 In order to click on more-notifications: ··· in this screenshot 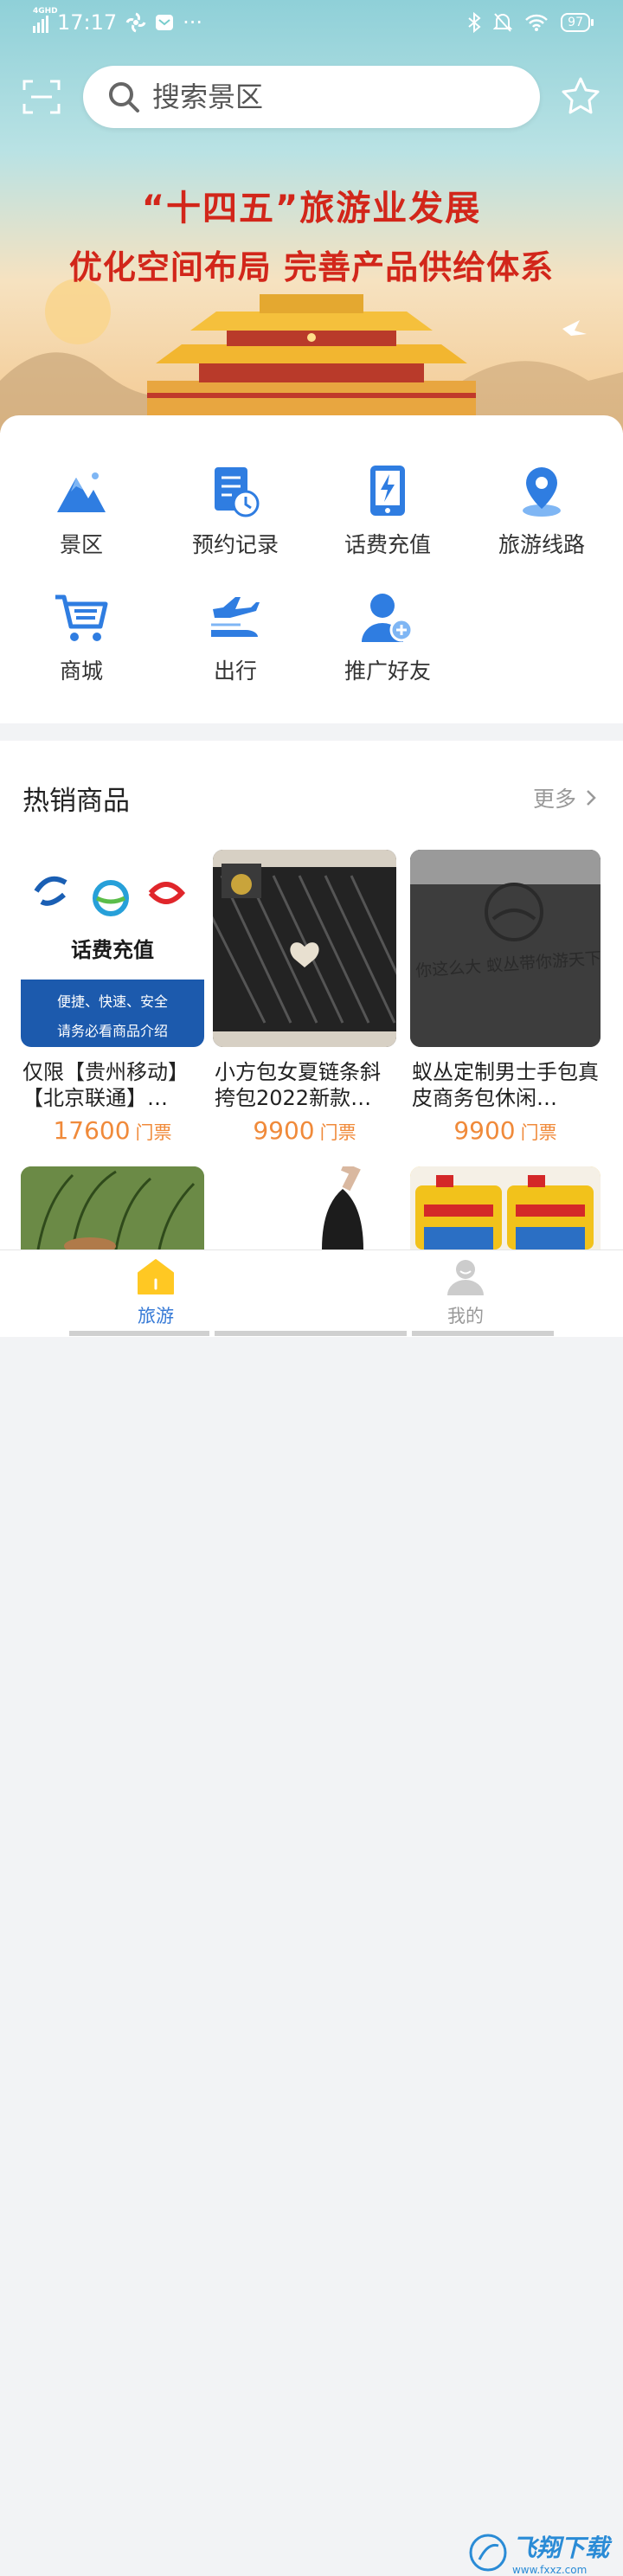, I will do `click(193, 23)`.